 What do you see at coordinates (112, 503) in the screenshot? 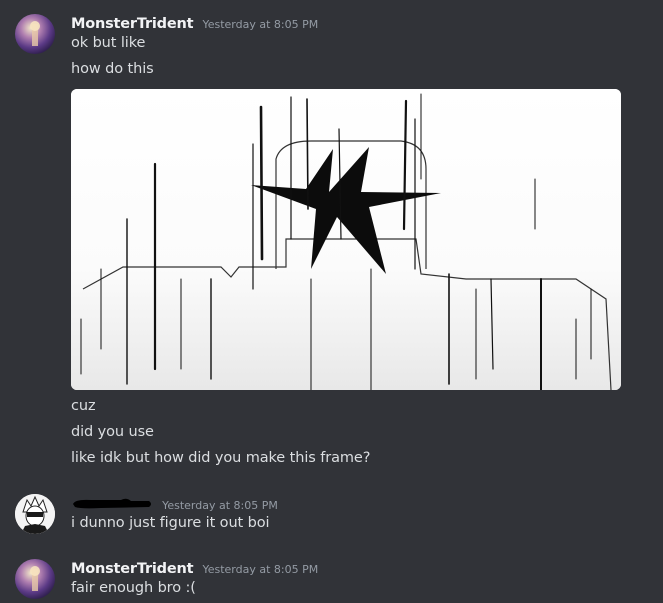
I see `redacted-username` at bounding box center [112, 503].